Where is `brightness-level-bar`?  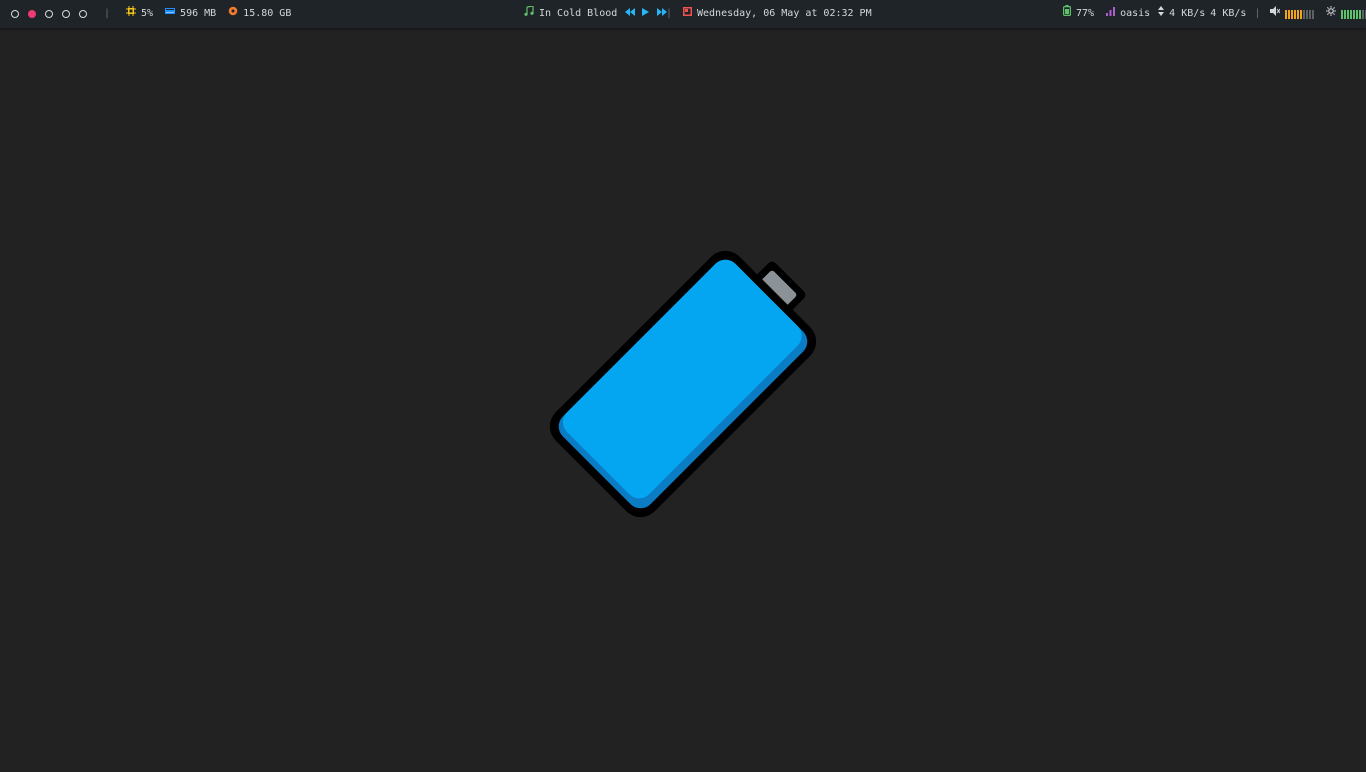 brightness-level-bar is located at coordinates (1353, 14).